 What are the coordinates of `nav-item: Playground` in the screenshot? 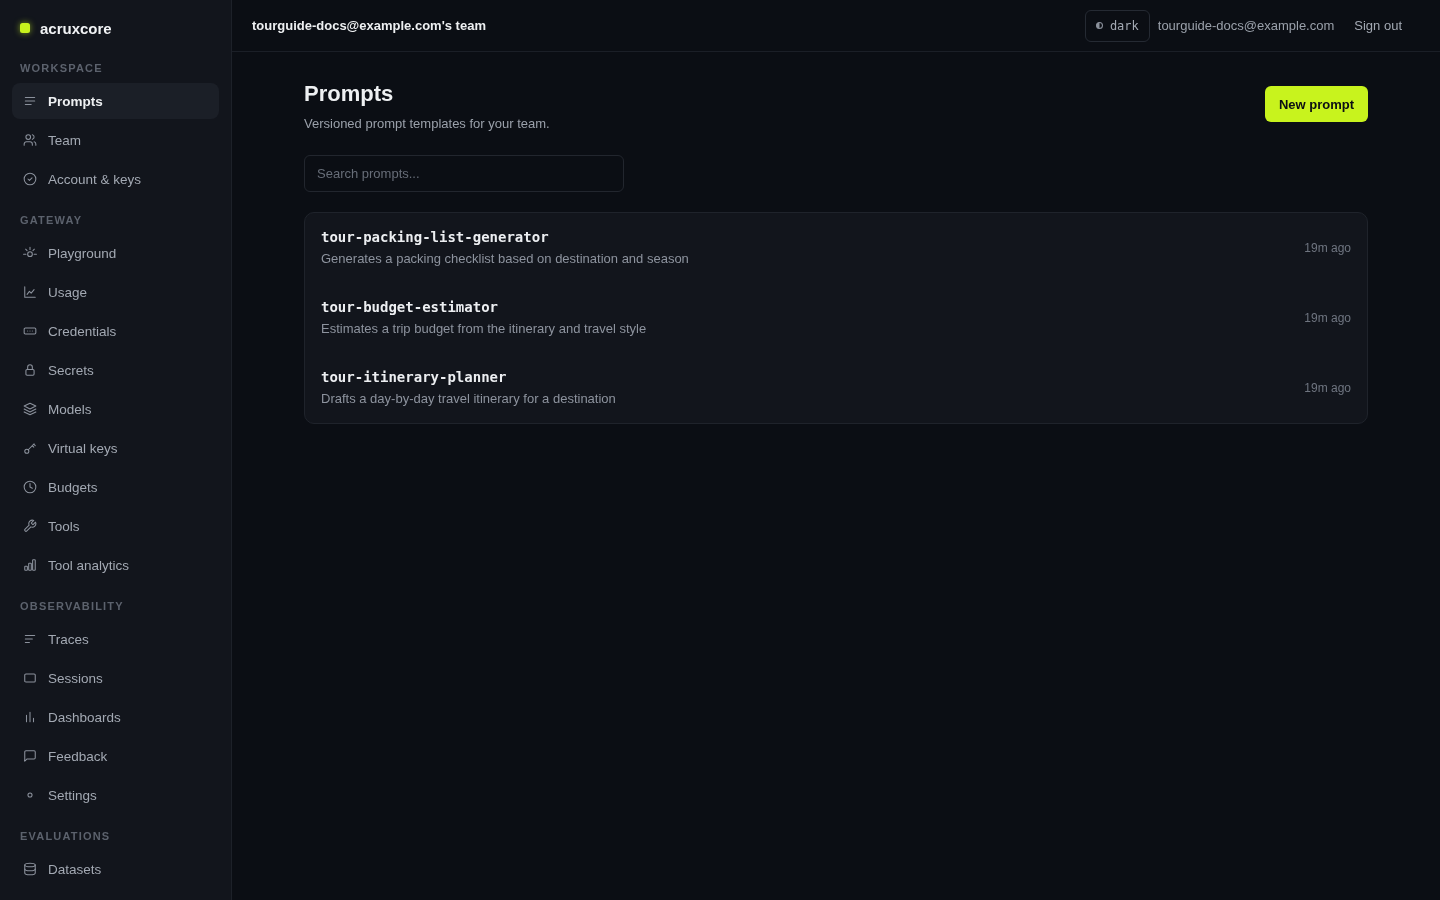 It's located at (115, 253).